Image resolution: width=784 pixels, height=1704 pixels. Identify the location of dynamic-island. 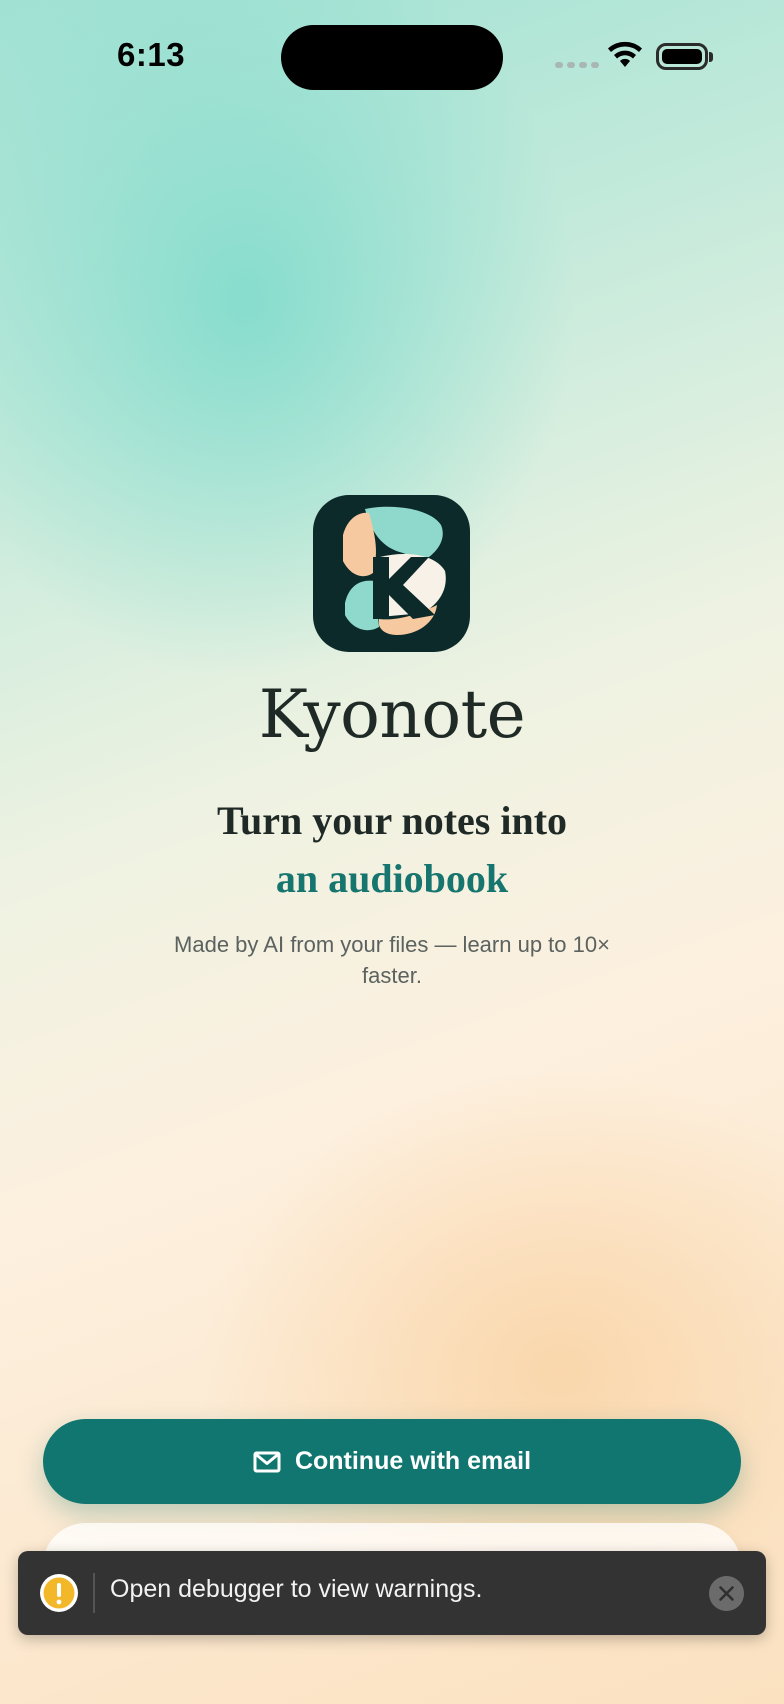
(392, 57).